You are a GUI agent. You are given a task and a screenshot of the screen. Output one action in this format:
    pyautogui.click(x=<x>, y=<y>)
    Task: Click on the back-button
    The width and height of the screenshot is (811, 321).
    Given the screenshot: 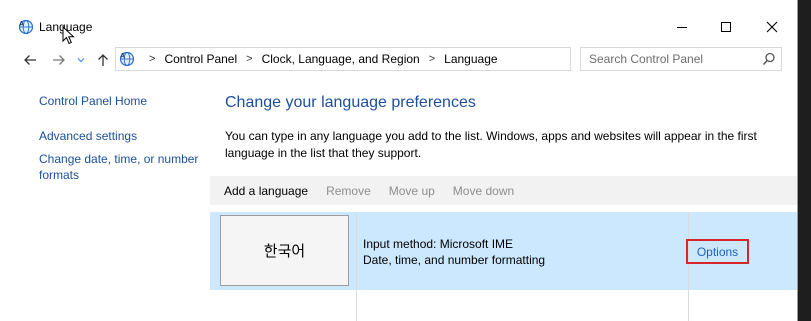 What is the action you would take?
    pyautogui.click(x=30, y=60)
    